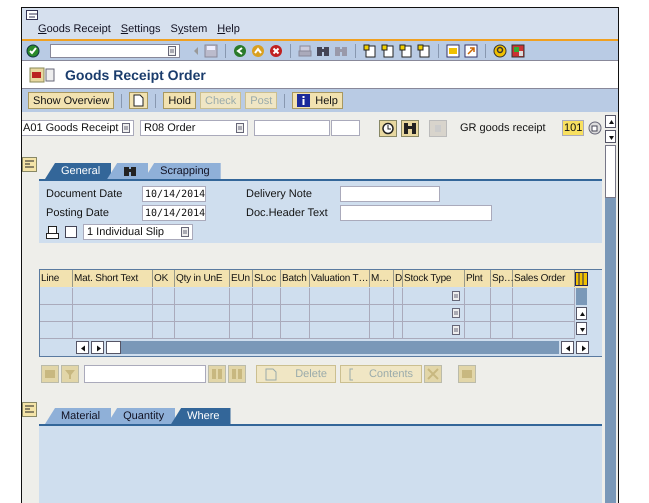 The height and width of the screenshot is (503, 649). What do you see at coordinates (434, 278) in the screenshot?
I see `column-header: Stock Type` at bounding box center [434, 278].